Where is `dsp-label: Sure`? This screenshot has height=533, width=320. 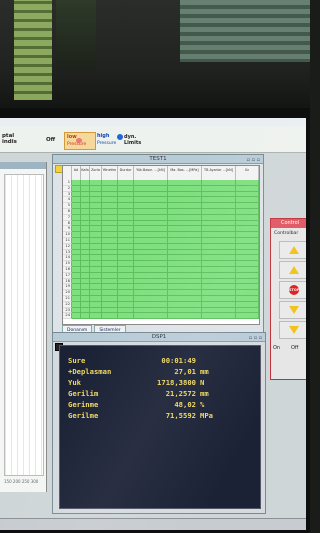
dsp-label: Sure is located at coordinates (77, 360).